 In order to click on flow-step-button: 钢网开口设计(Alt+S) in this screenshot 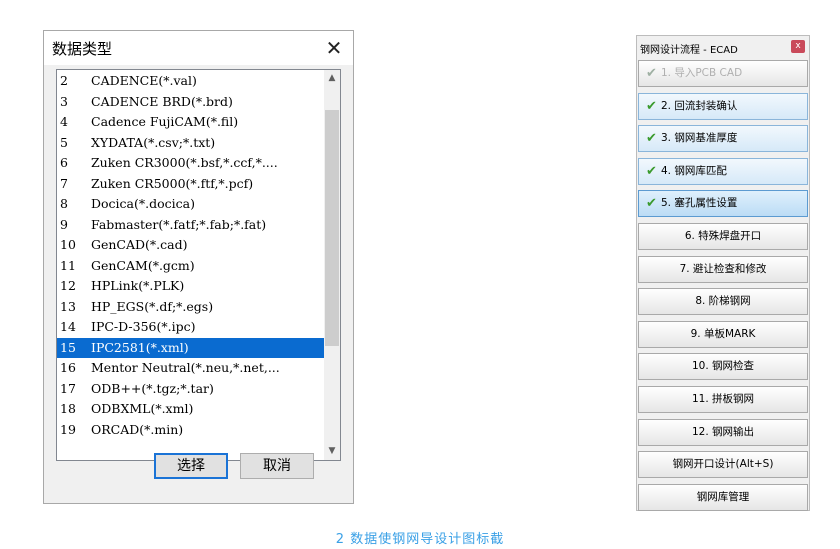, I will do `click(723, 465)`.